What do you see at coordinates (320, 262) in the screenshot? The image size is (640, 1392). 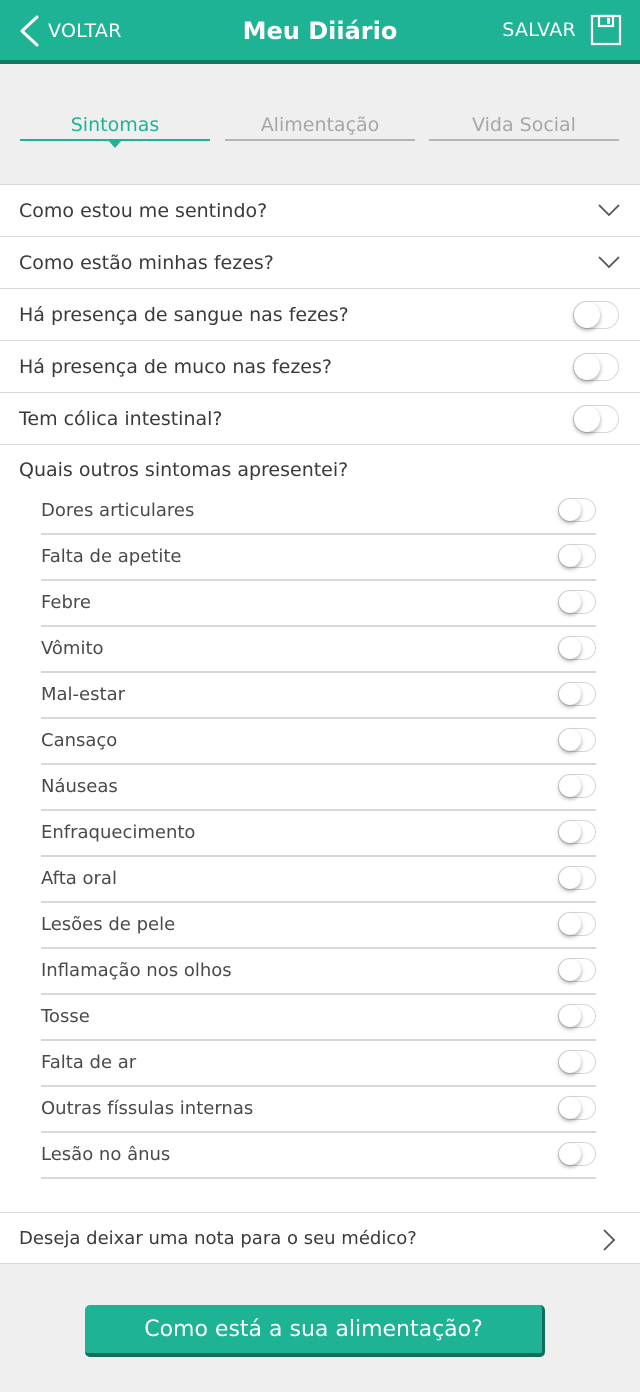 I see `stool-dropdown: Como estão minhas fezes?` at bounding box center [320, 262].